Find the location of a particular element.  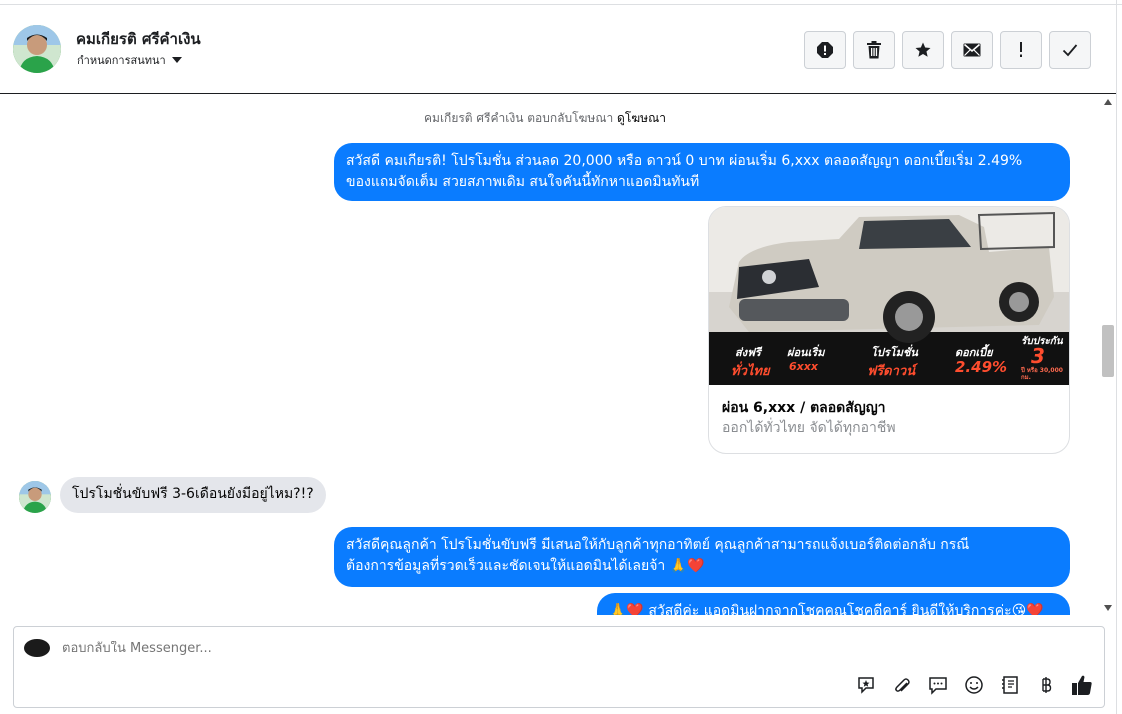

mark-unread-button is located at coordinates (972, 50).